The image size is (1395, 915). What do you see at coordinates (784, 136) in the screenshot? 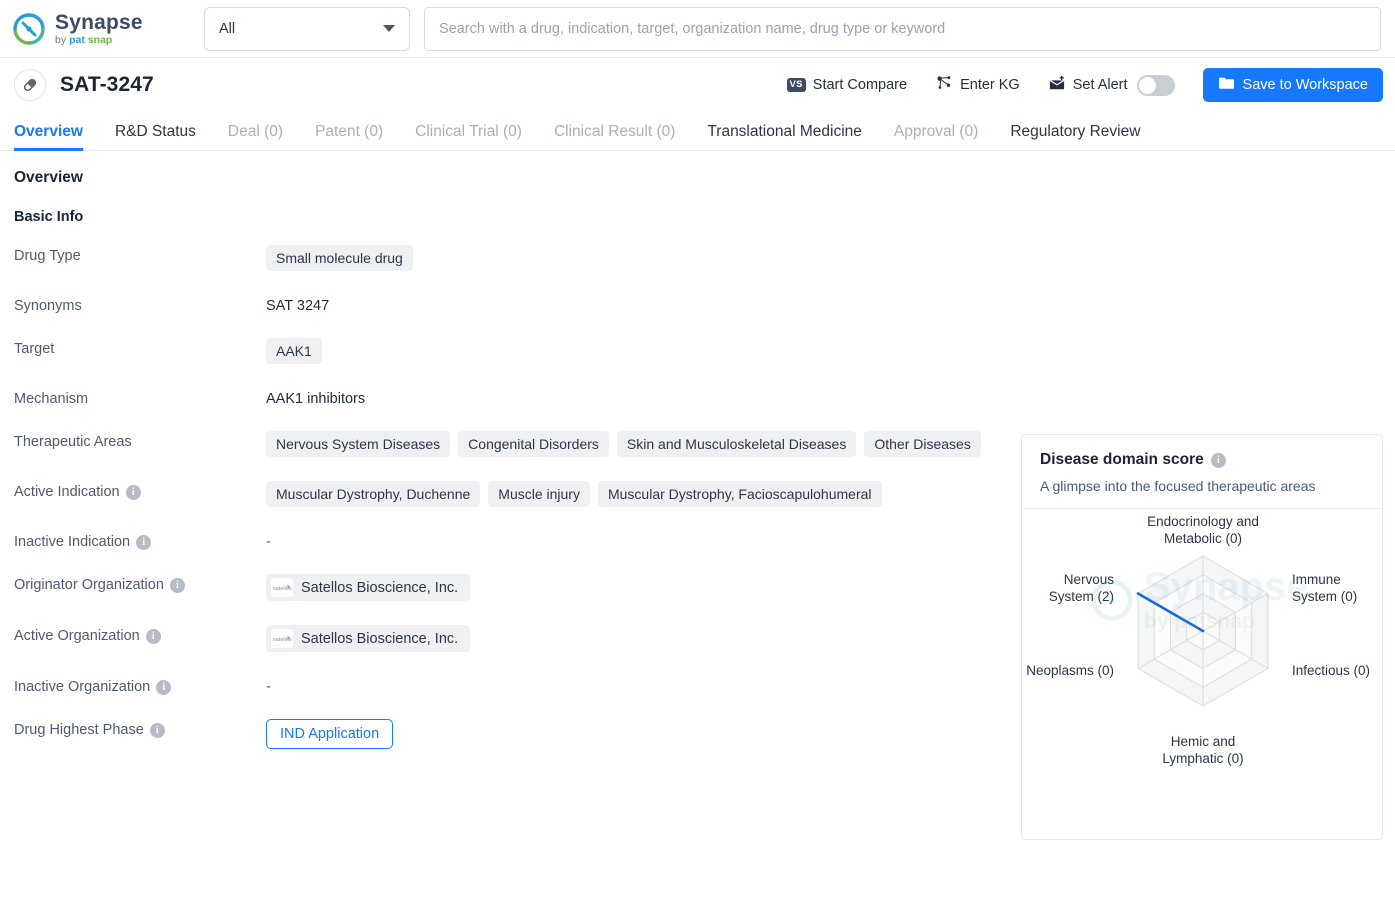
I see `tab-translational-medicine: Translational Medicine` at bounding box center [784, 136].